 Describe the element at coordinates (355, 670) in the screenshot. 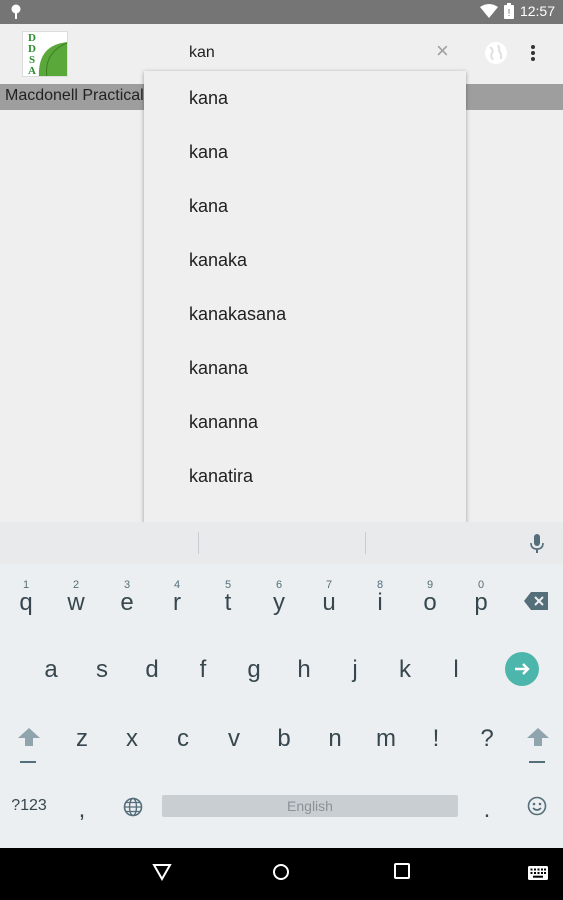

I see `key-j: j` at that location.